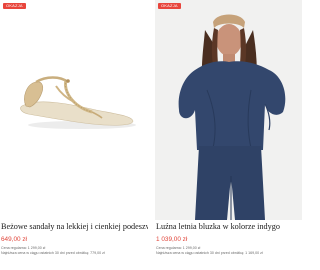 The width and height of the screenshot is (320, 270). What do you see at coordinates (14, 239) in the screenshot?
I see `product-price: 649,00 zł` at bounding box center [14, 239].